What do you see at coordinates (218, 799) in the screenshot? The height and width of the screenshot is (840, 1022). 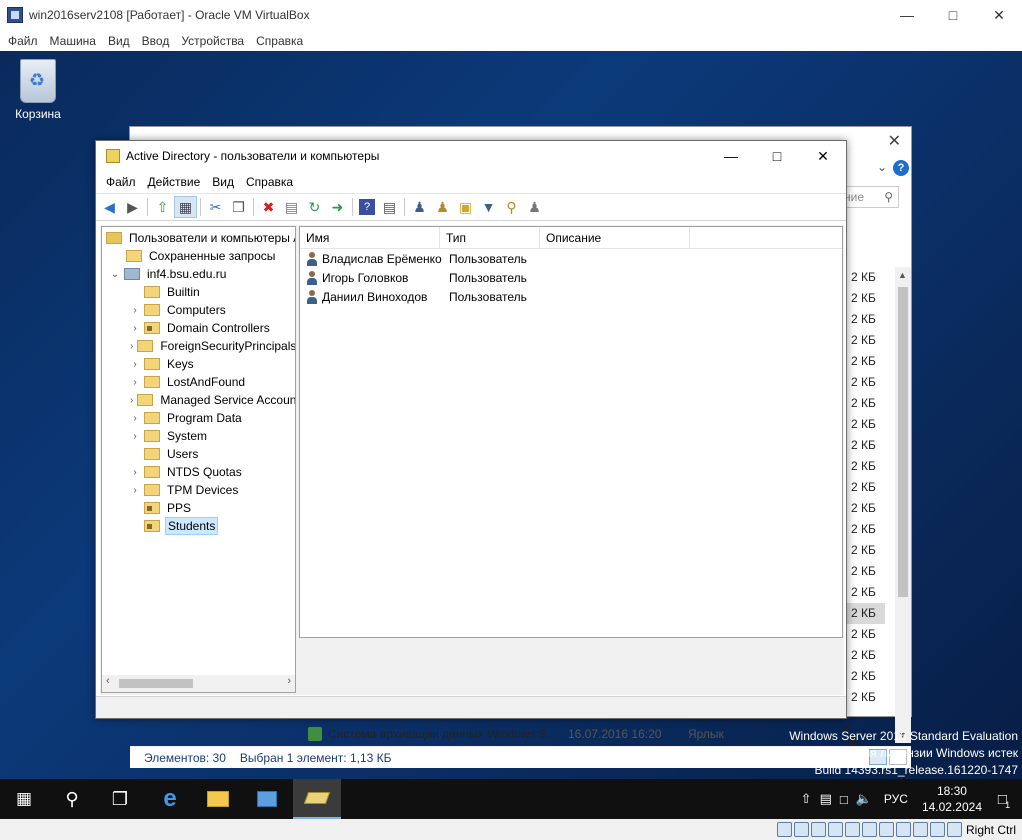 I see `file-explorer-button` at bounding box center [218, 799].